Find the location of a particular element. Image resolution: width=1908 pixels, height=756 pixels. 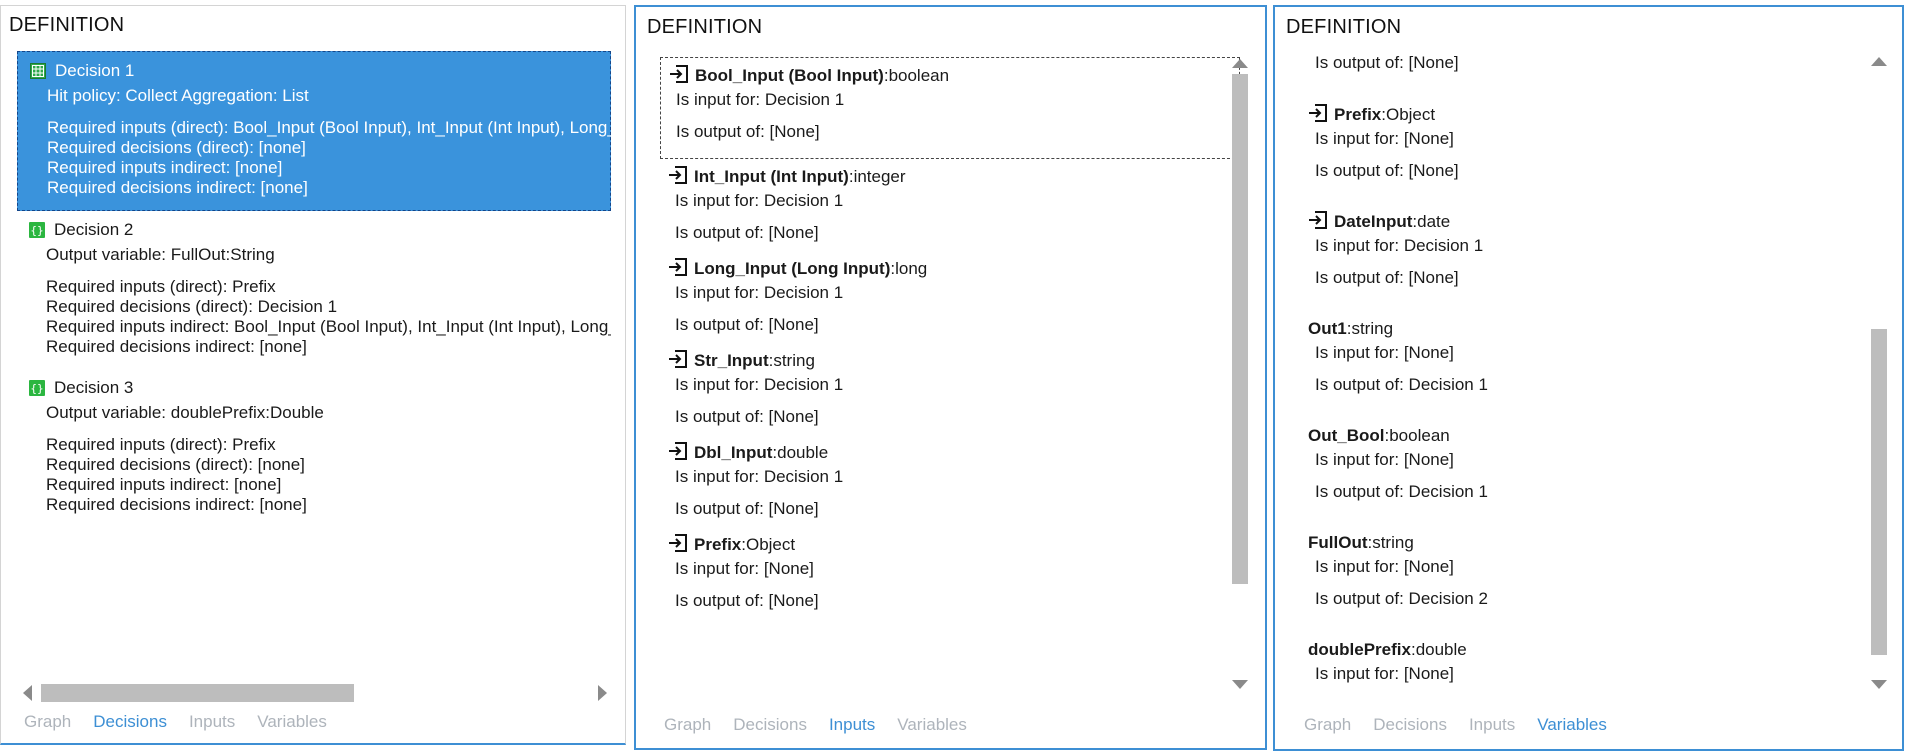

variable-name: FullOut is located at coordinates (1338, 542).